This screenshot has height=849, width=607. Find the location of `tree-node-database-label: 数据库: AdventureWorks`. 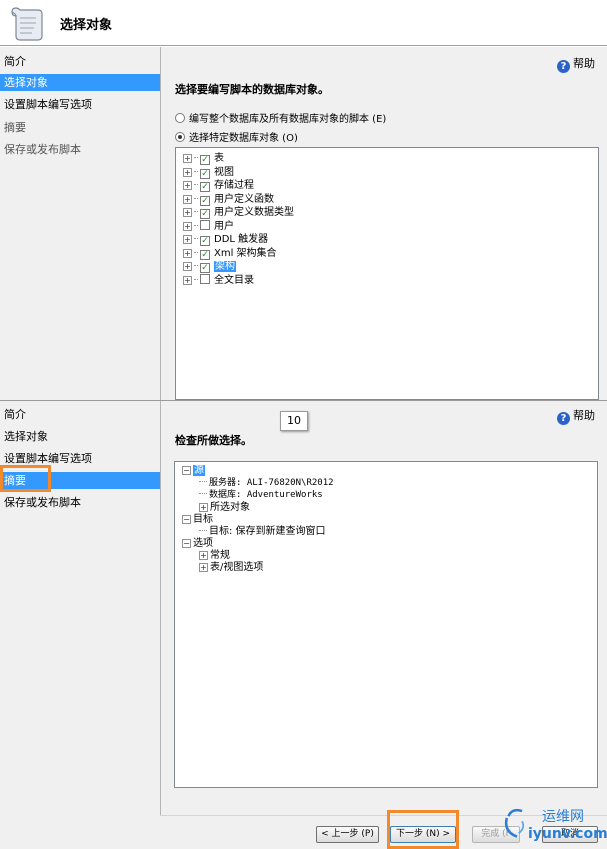

tree-node-database-label: 数据库: AdventureWorks is located at coordinates (266, 495).